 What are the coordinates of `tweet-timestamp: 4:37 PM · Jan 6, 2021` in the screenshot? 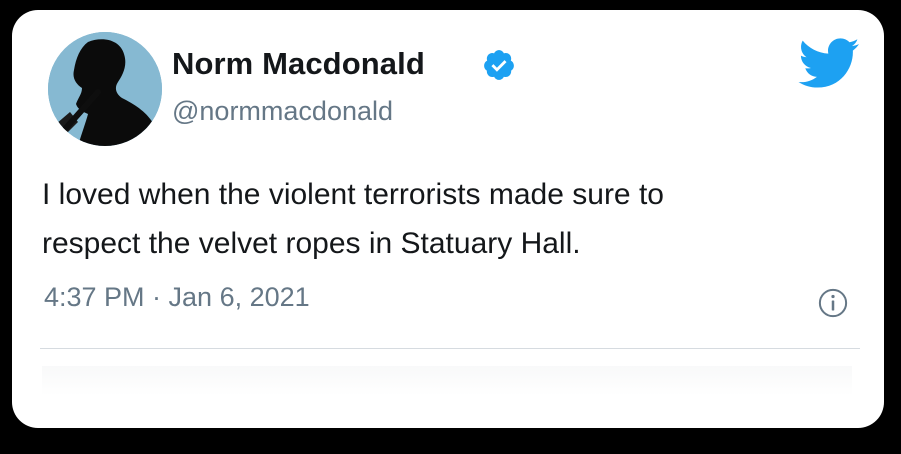 It's located at (177, 297).